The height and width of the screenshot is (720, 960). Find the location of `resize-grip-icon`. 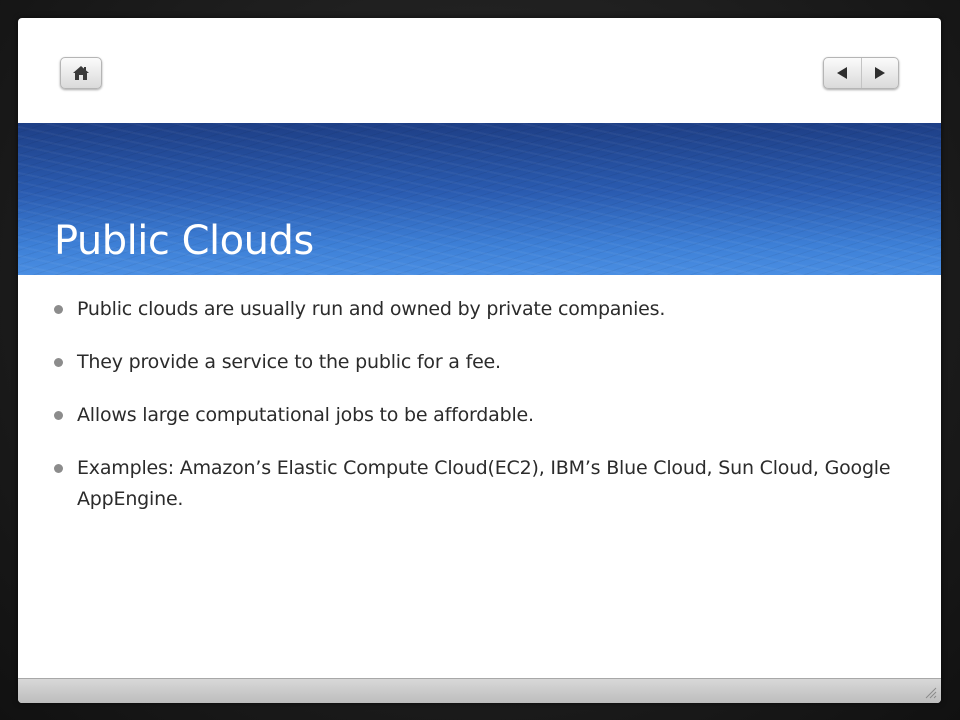

resize-grip-icon is located at coordinates (930, 692).